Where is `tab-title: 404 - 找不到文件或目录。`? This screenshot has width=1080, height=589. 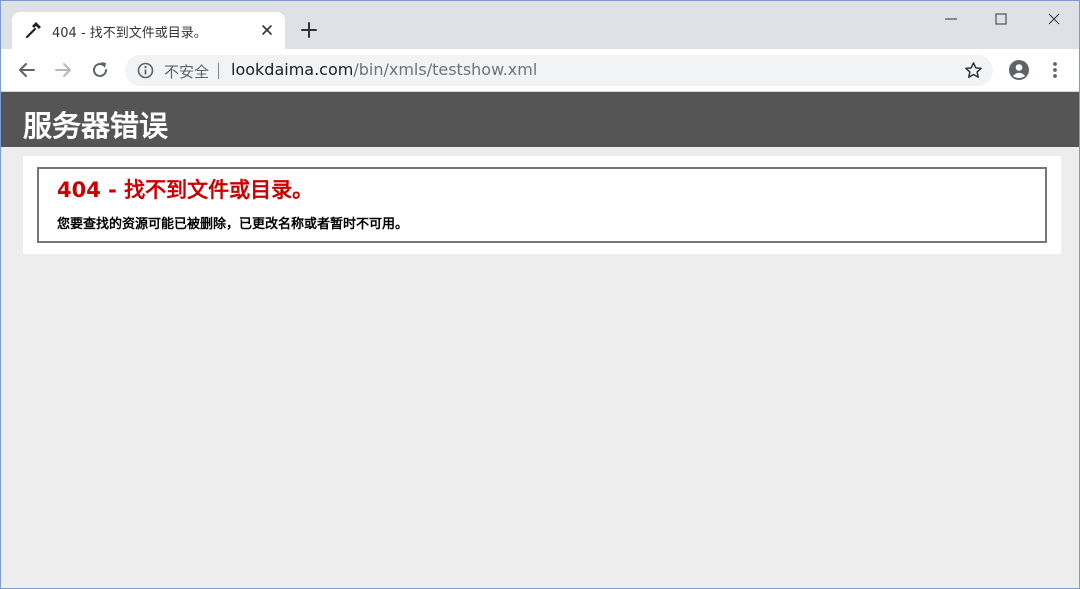 tab-title: 404 - 找不到文件或目录。 is located at coordinates (129, 33).